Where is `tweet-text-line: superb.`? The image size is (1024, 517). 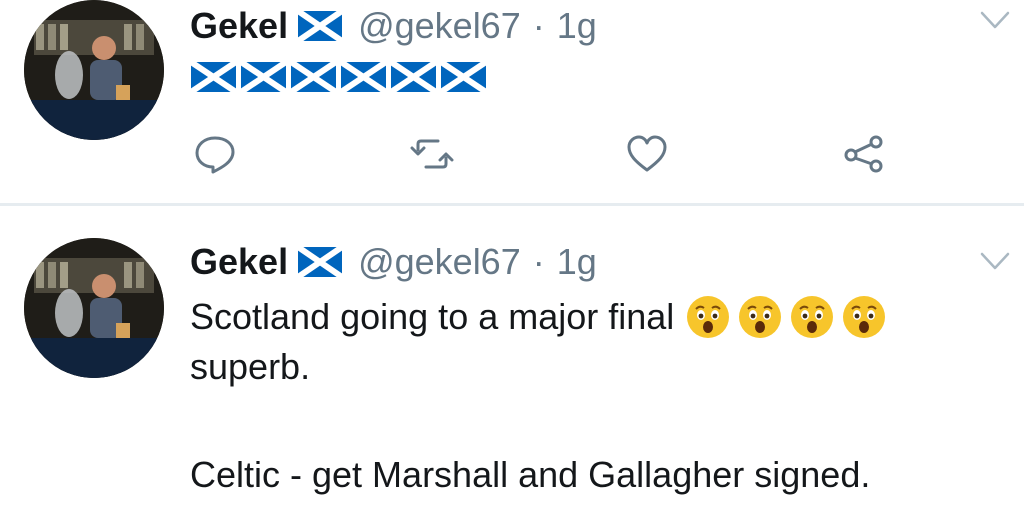
tweet-text-line: superb. is located at coordinates (250, 366).